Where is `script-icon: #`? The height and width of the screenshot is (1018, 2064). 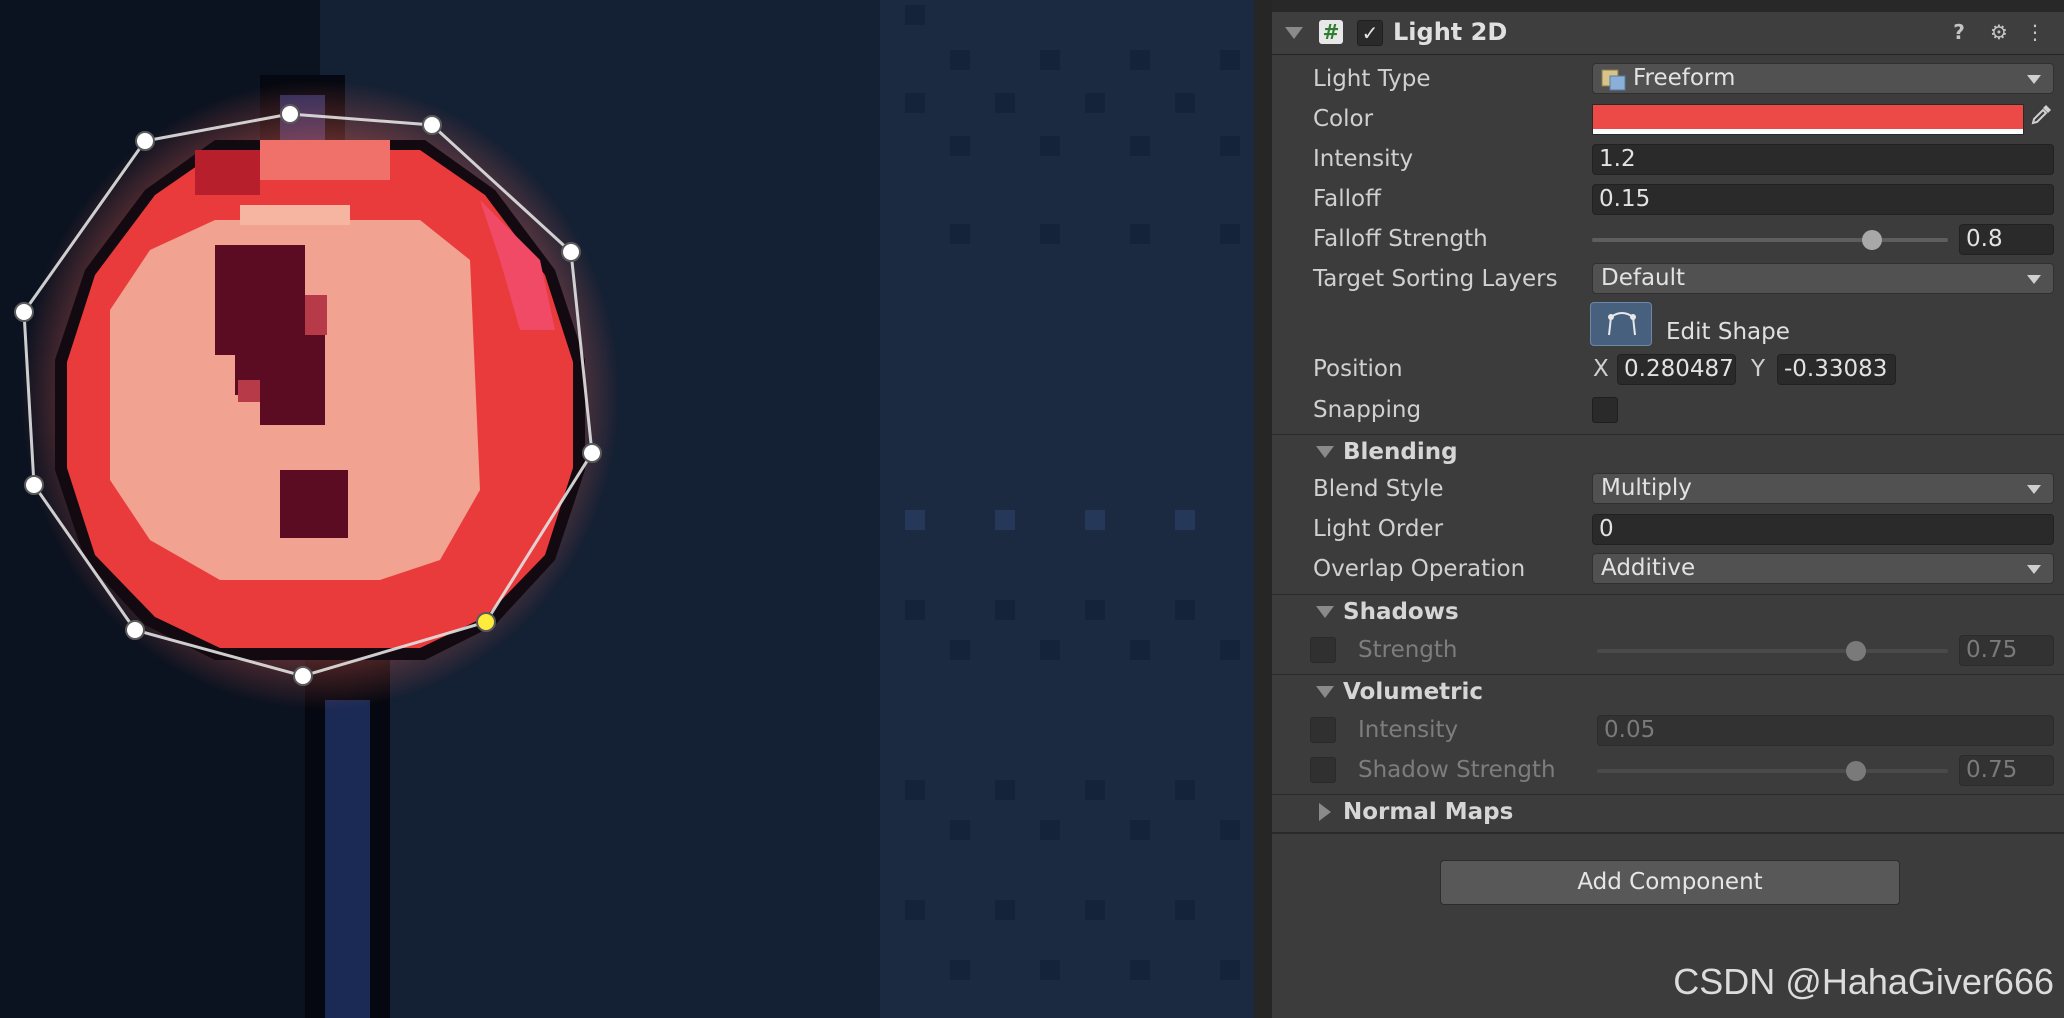
script-icon: # is located at coordinates (1331, 32).